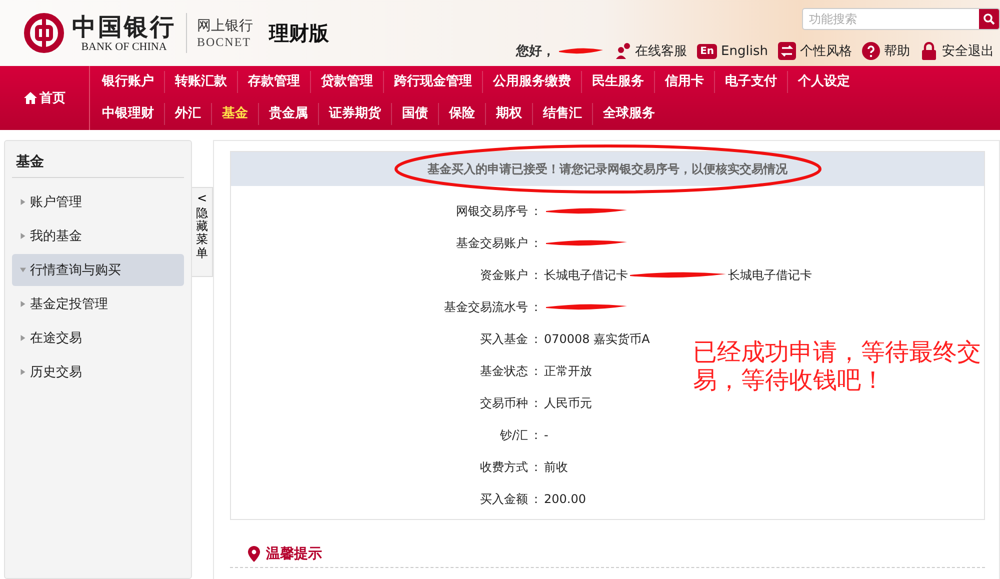 The width and height of the screenshot is (1000, 579). What do you see at coordinates (30, 98) in the screenshot?
I see `home-icon` at bounding box center [30, 98].